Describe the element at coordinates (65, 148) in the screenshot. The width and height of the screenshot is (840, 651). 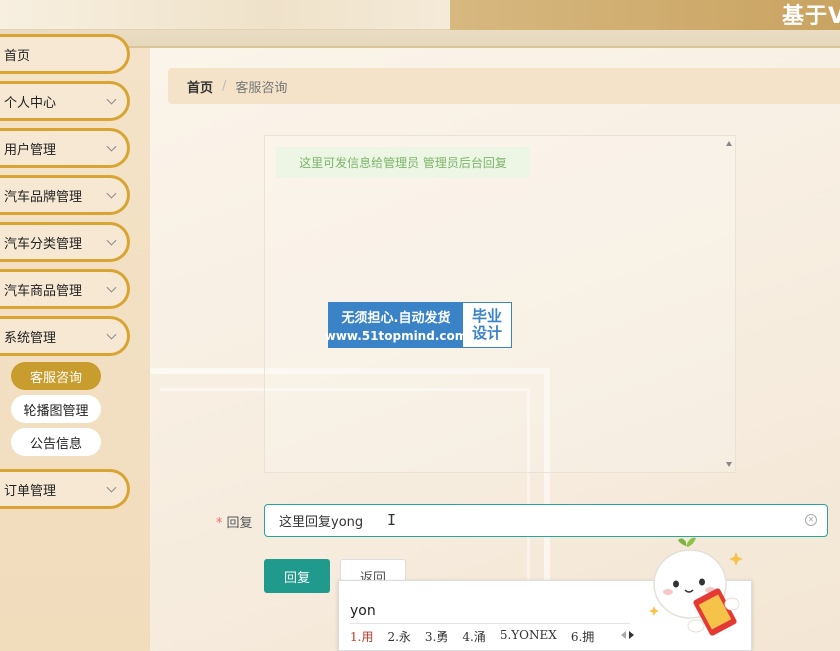
I see `sidebar-item-user-management: 用户管理` at that location.